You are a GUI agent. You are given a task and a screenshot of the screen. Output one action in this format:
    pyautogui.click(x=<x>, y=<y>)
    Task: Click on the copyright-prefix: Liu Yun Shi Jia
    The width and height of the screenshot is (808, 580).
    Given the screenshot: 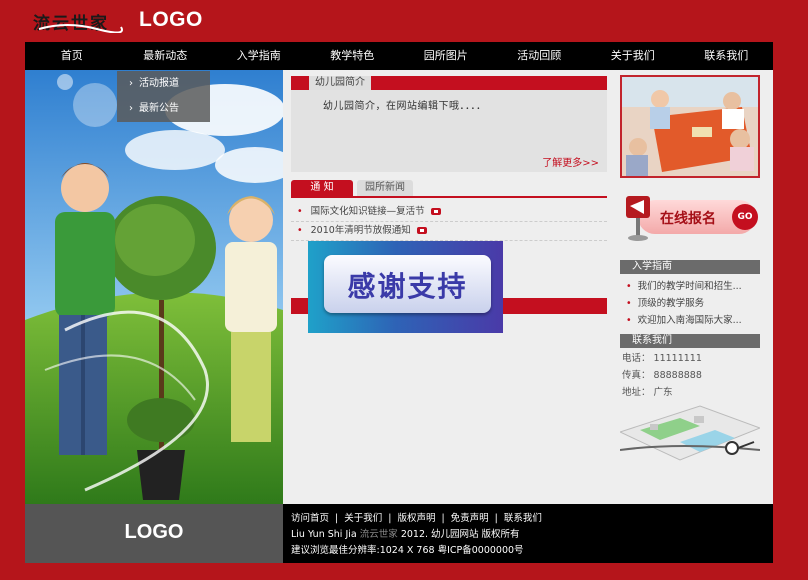 What is the action you would take?
    pyautogui.click(x=324, y=534)
    